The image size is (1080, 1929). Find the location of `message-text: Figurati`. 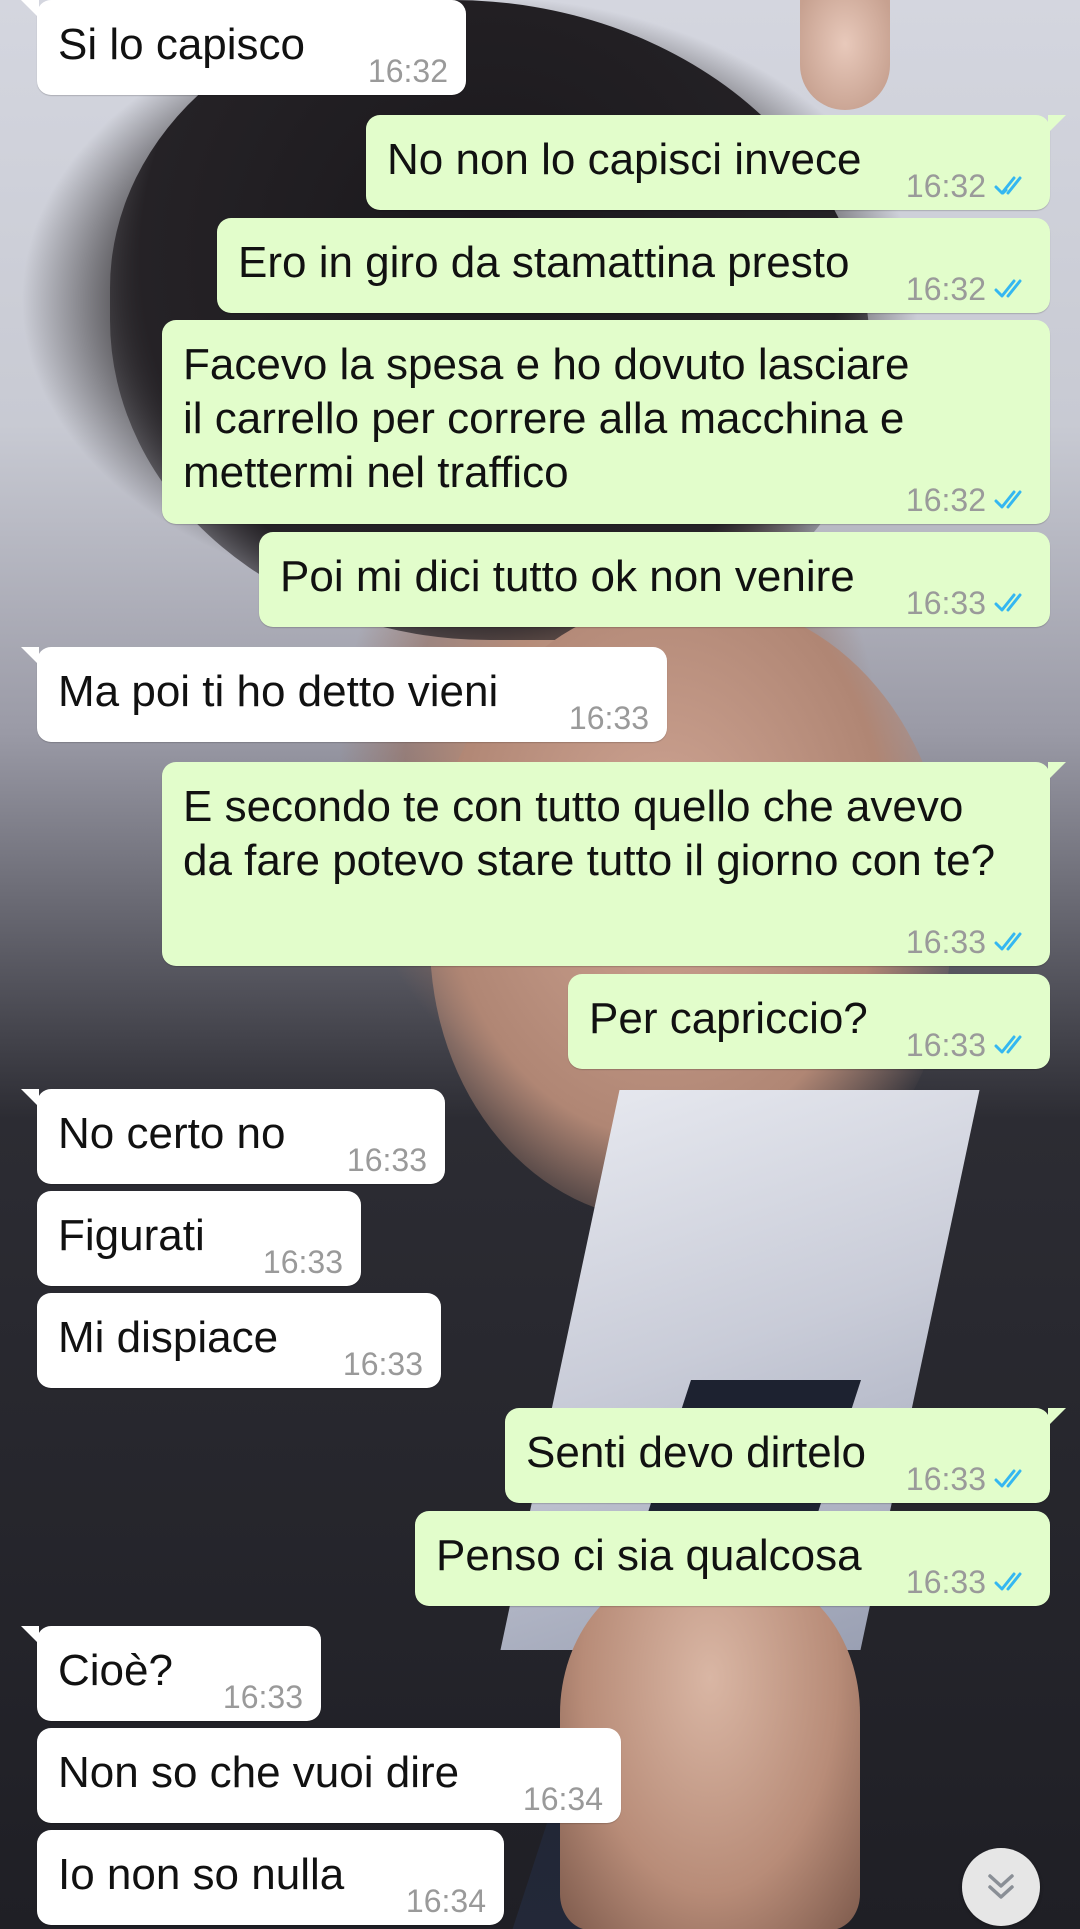

message-text: Figurati is located at coordinates (131, 1235).